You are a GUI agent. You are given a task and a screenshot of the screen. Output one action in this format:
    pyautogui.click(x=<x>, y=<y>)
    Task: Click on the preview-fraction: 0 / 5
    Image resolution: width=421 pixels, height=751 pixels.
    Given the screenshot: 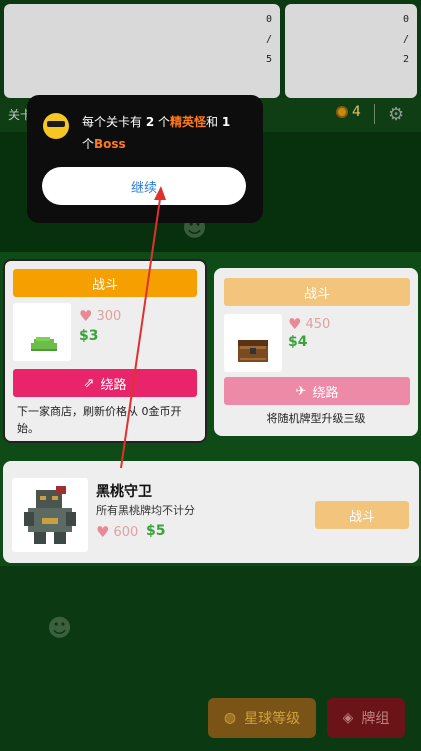 What is the action you would take?
    pyautogui.click(x=268, y=39)
    